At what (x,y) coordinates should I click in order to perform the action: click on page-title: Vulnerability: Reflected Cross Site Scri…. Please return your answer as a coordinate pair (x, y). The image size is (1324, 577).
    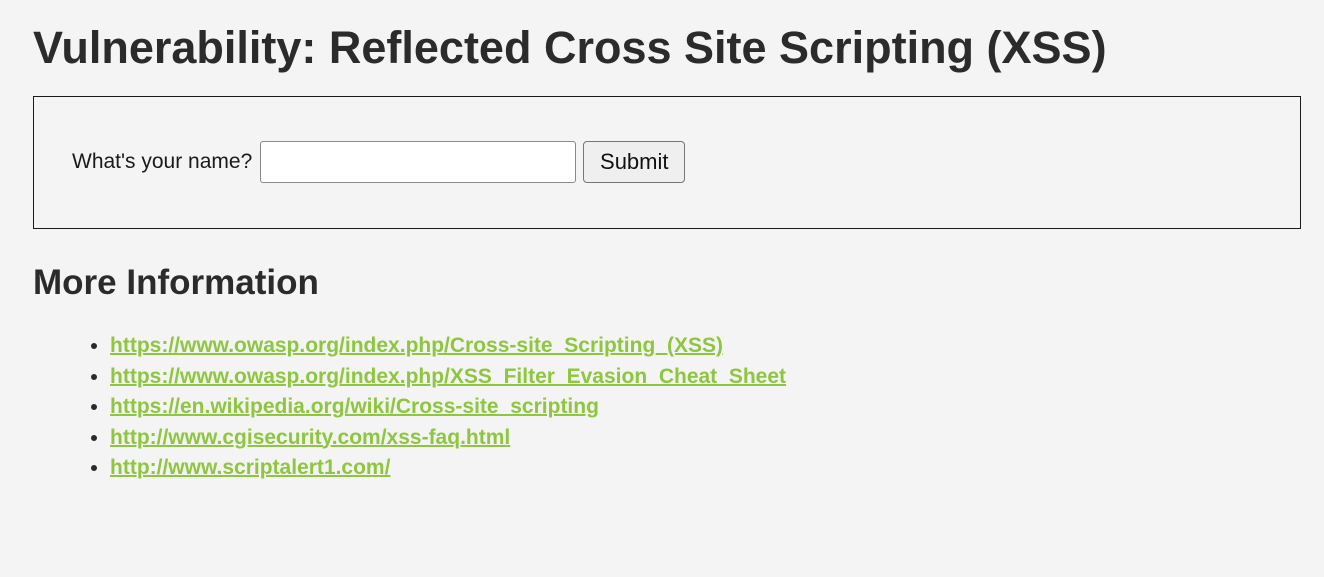
    Looking at the image, I should click on (570, 47).